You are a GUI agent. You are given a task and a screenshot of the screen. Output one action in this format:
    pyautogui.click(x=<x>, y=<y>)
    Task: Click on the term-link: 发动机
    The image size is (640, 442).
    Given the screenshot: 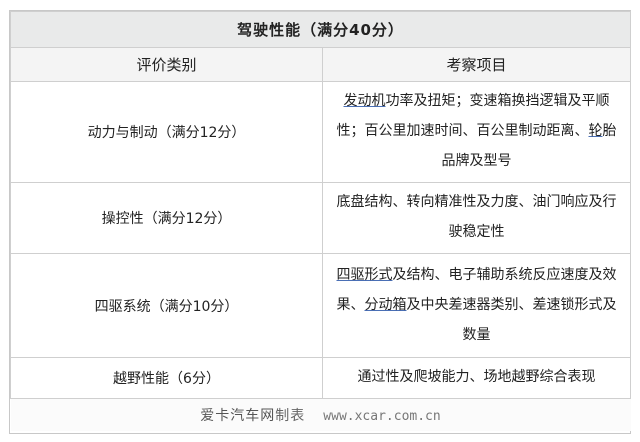 What is the action you would take?
    pyautogui.click(x=365, y=101)
    